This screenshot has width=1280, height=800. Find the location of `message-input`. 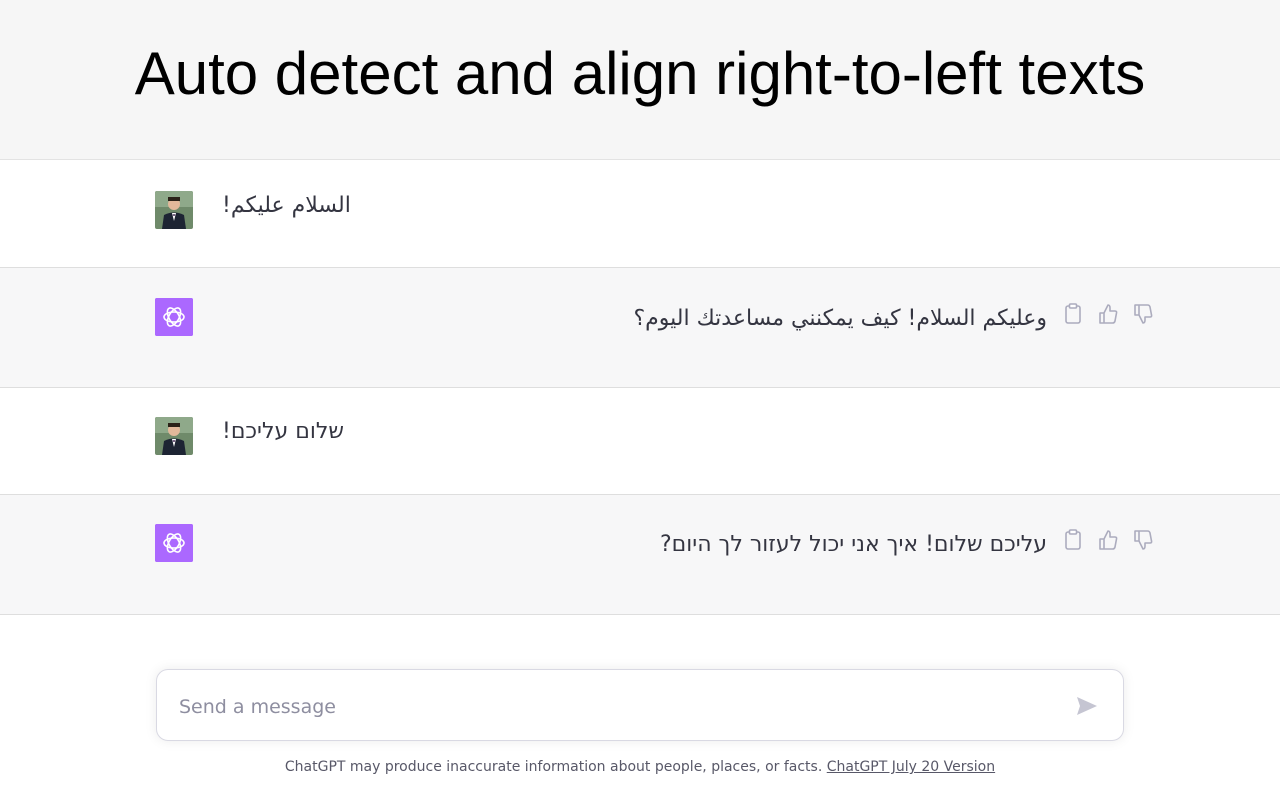

message-input is located at coordinates (609, 707).